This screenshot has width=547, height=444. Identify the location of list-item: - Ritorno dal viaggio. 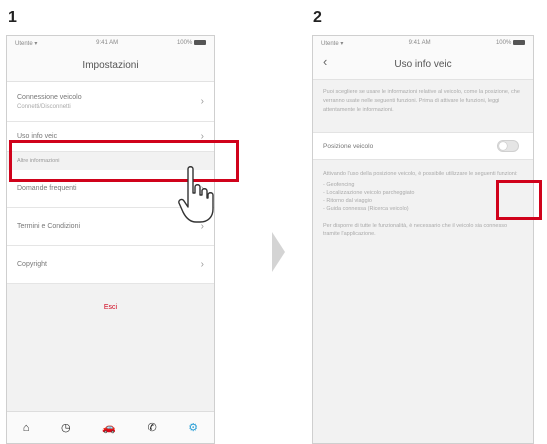
(347, 201).